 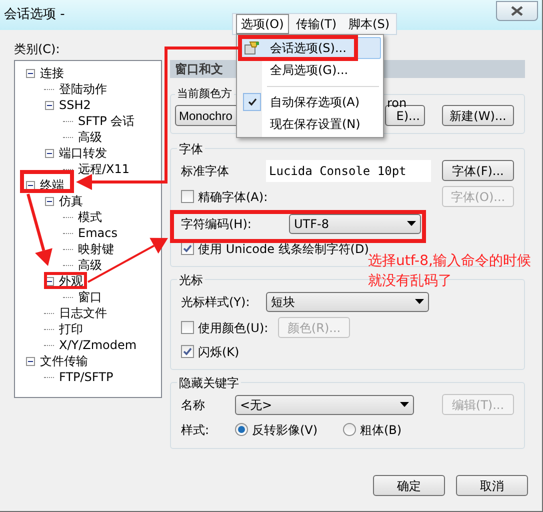 I want to click on checkbox-label: 精确字体(A):, so click(x=233, y=197).